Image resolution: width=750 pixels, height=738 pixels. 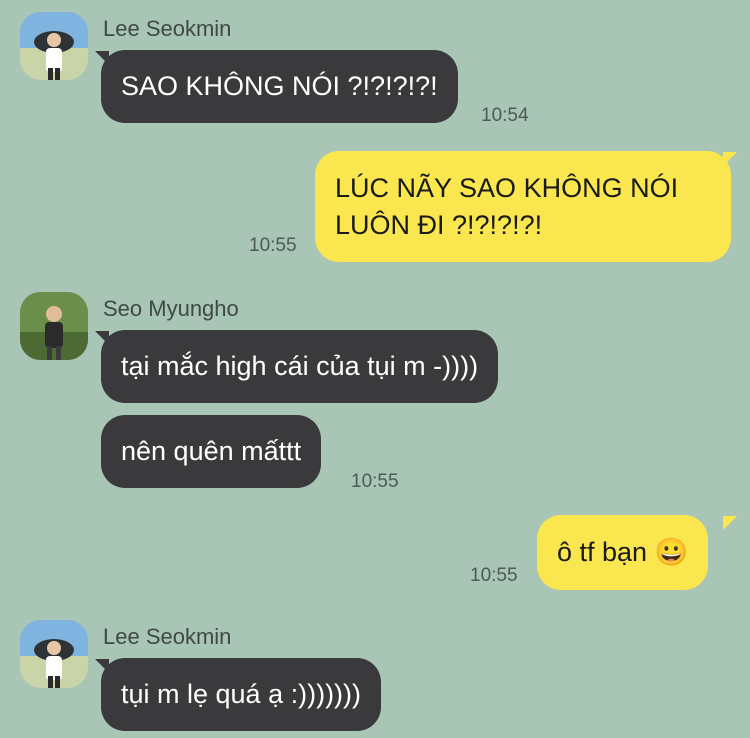 I want to click on message-bubble: tại mắc high cái của tụi m -)))), so click(x=300, y=366).